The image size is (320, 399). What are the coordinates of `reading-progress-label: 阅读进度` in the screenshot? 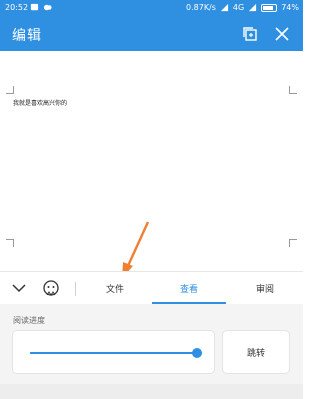 It's located at (29, 320).